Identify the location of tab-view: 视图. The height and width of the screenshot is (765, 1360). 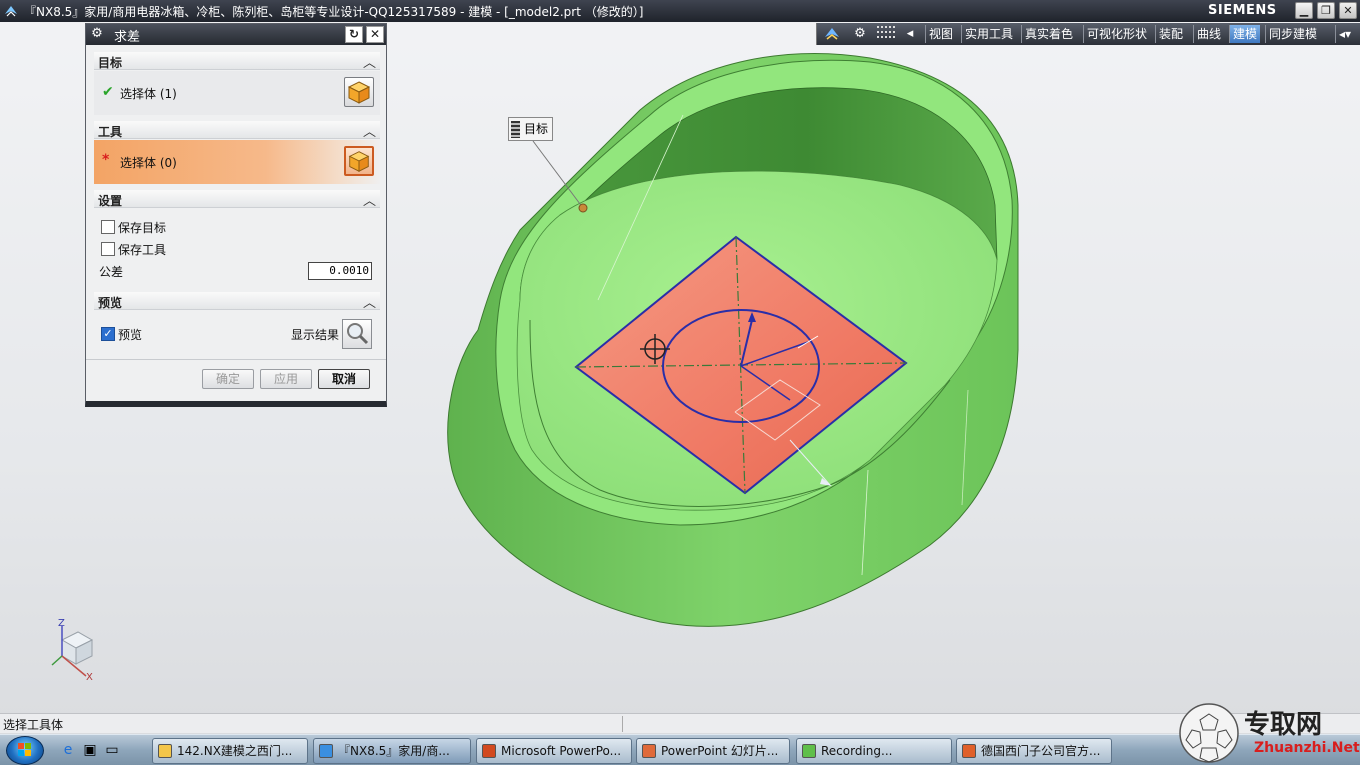
(940, 34).